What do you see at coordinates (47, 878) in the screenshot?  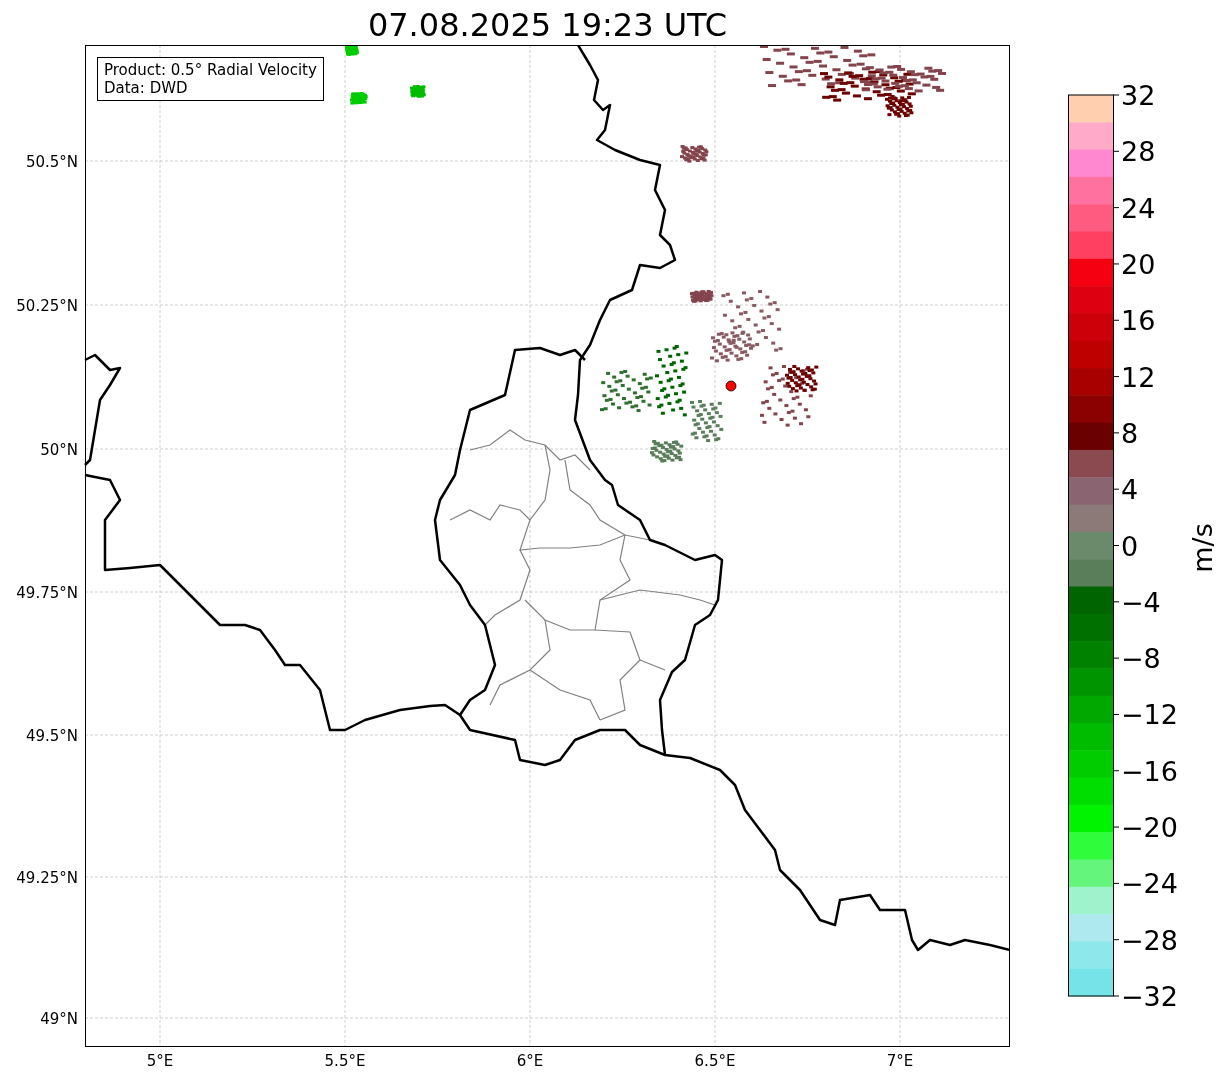 I see `latitude-label: 49.25°N` at bounding box center [47, 878].